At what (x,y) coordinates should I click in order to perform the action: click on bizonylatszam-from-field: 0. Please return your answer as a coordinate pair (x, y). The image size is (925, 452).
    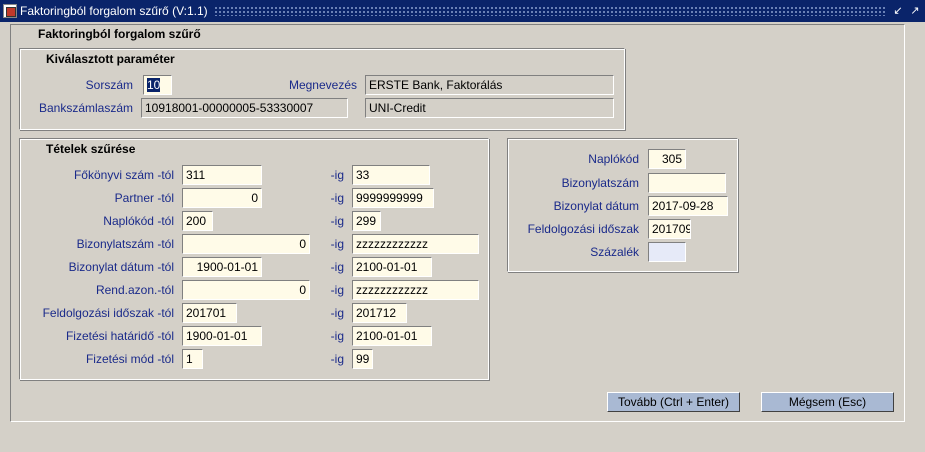
    Looking at the image, I should click on (246, 244).